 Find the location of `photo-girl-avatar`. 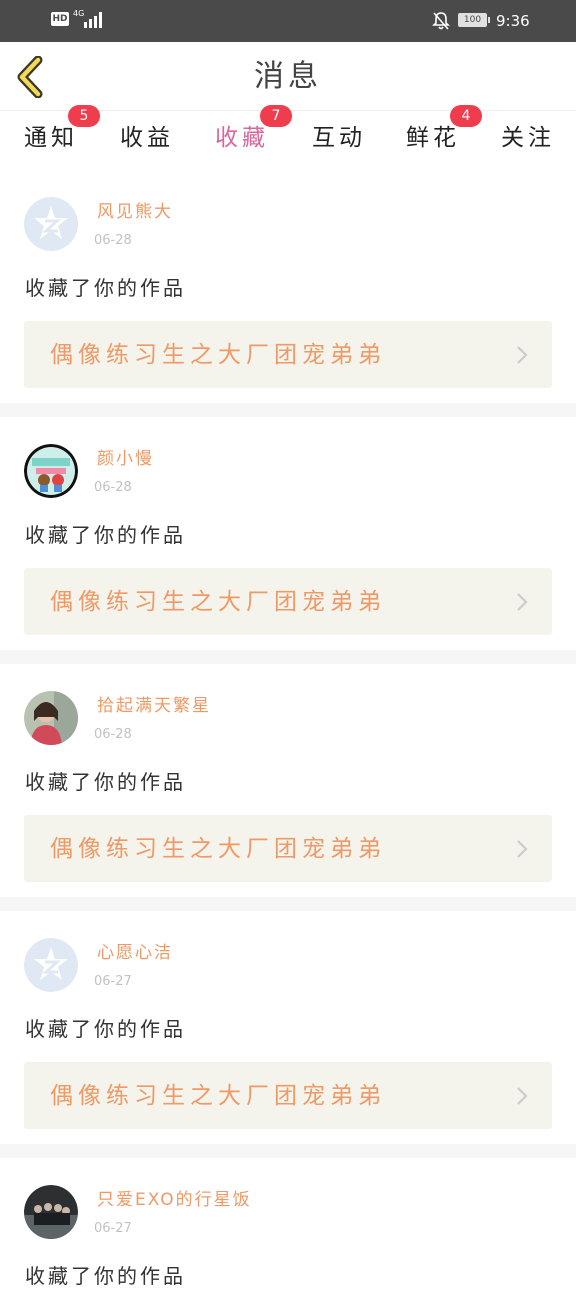

photo-girl-avatar is located at coordinates (51, 718).